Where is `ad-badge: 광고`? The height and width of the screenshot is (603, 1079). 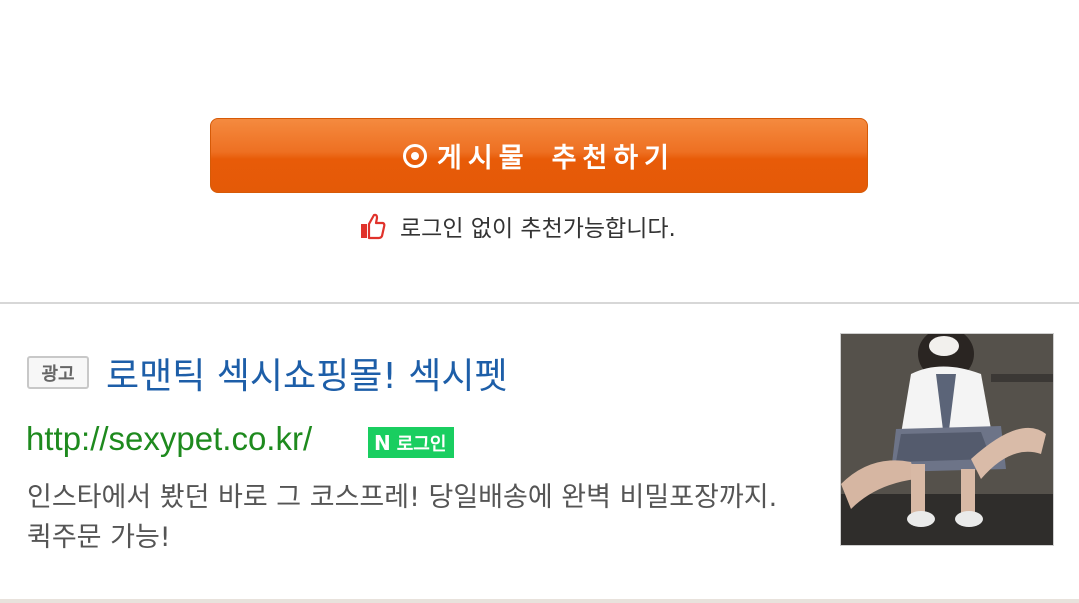
ad-badge: 광고 is located at coordinates (58, 372).